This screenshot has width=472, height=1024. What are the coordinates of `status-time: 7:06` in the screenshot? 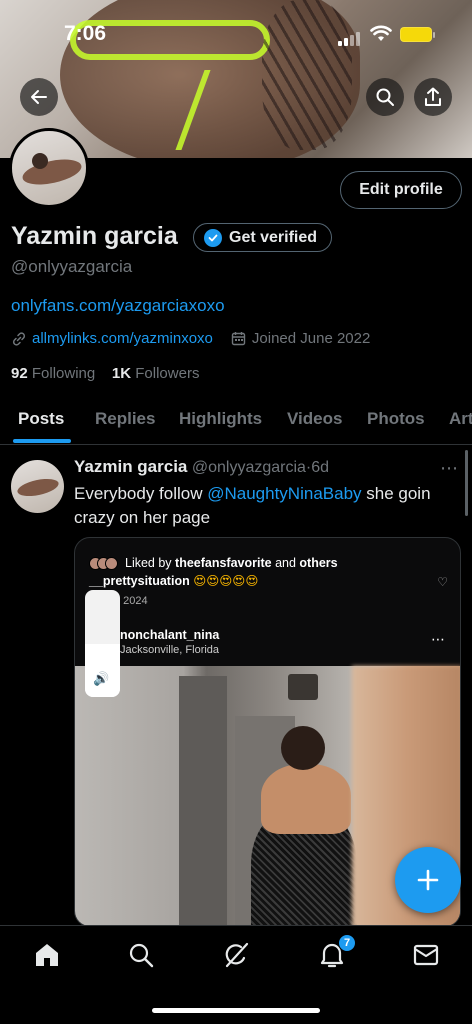 It's located at (85, 33).